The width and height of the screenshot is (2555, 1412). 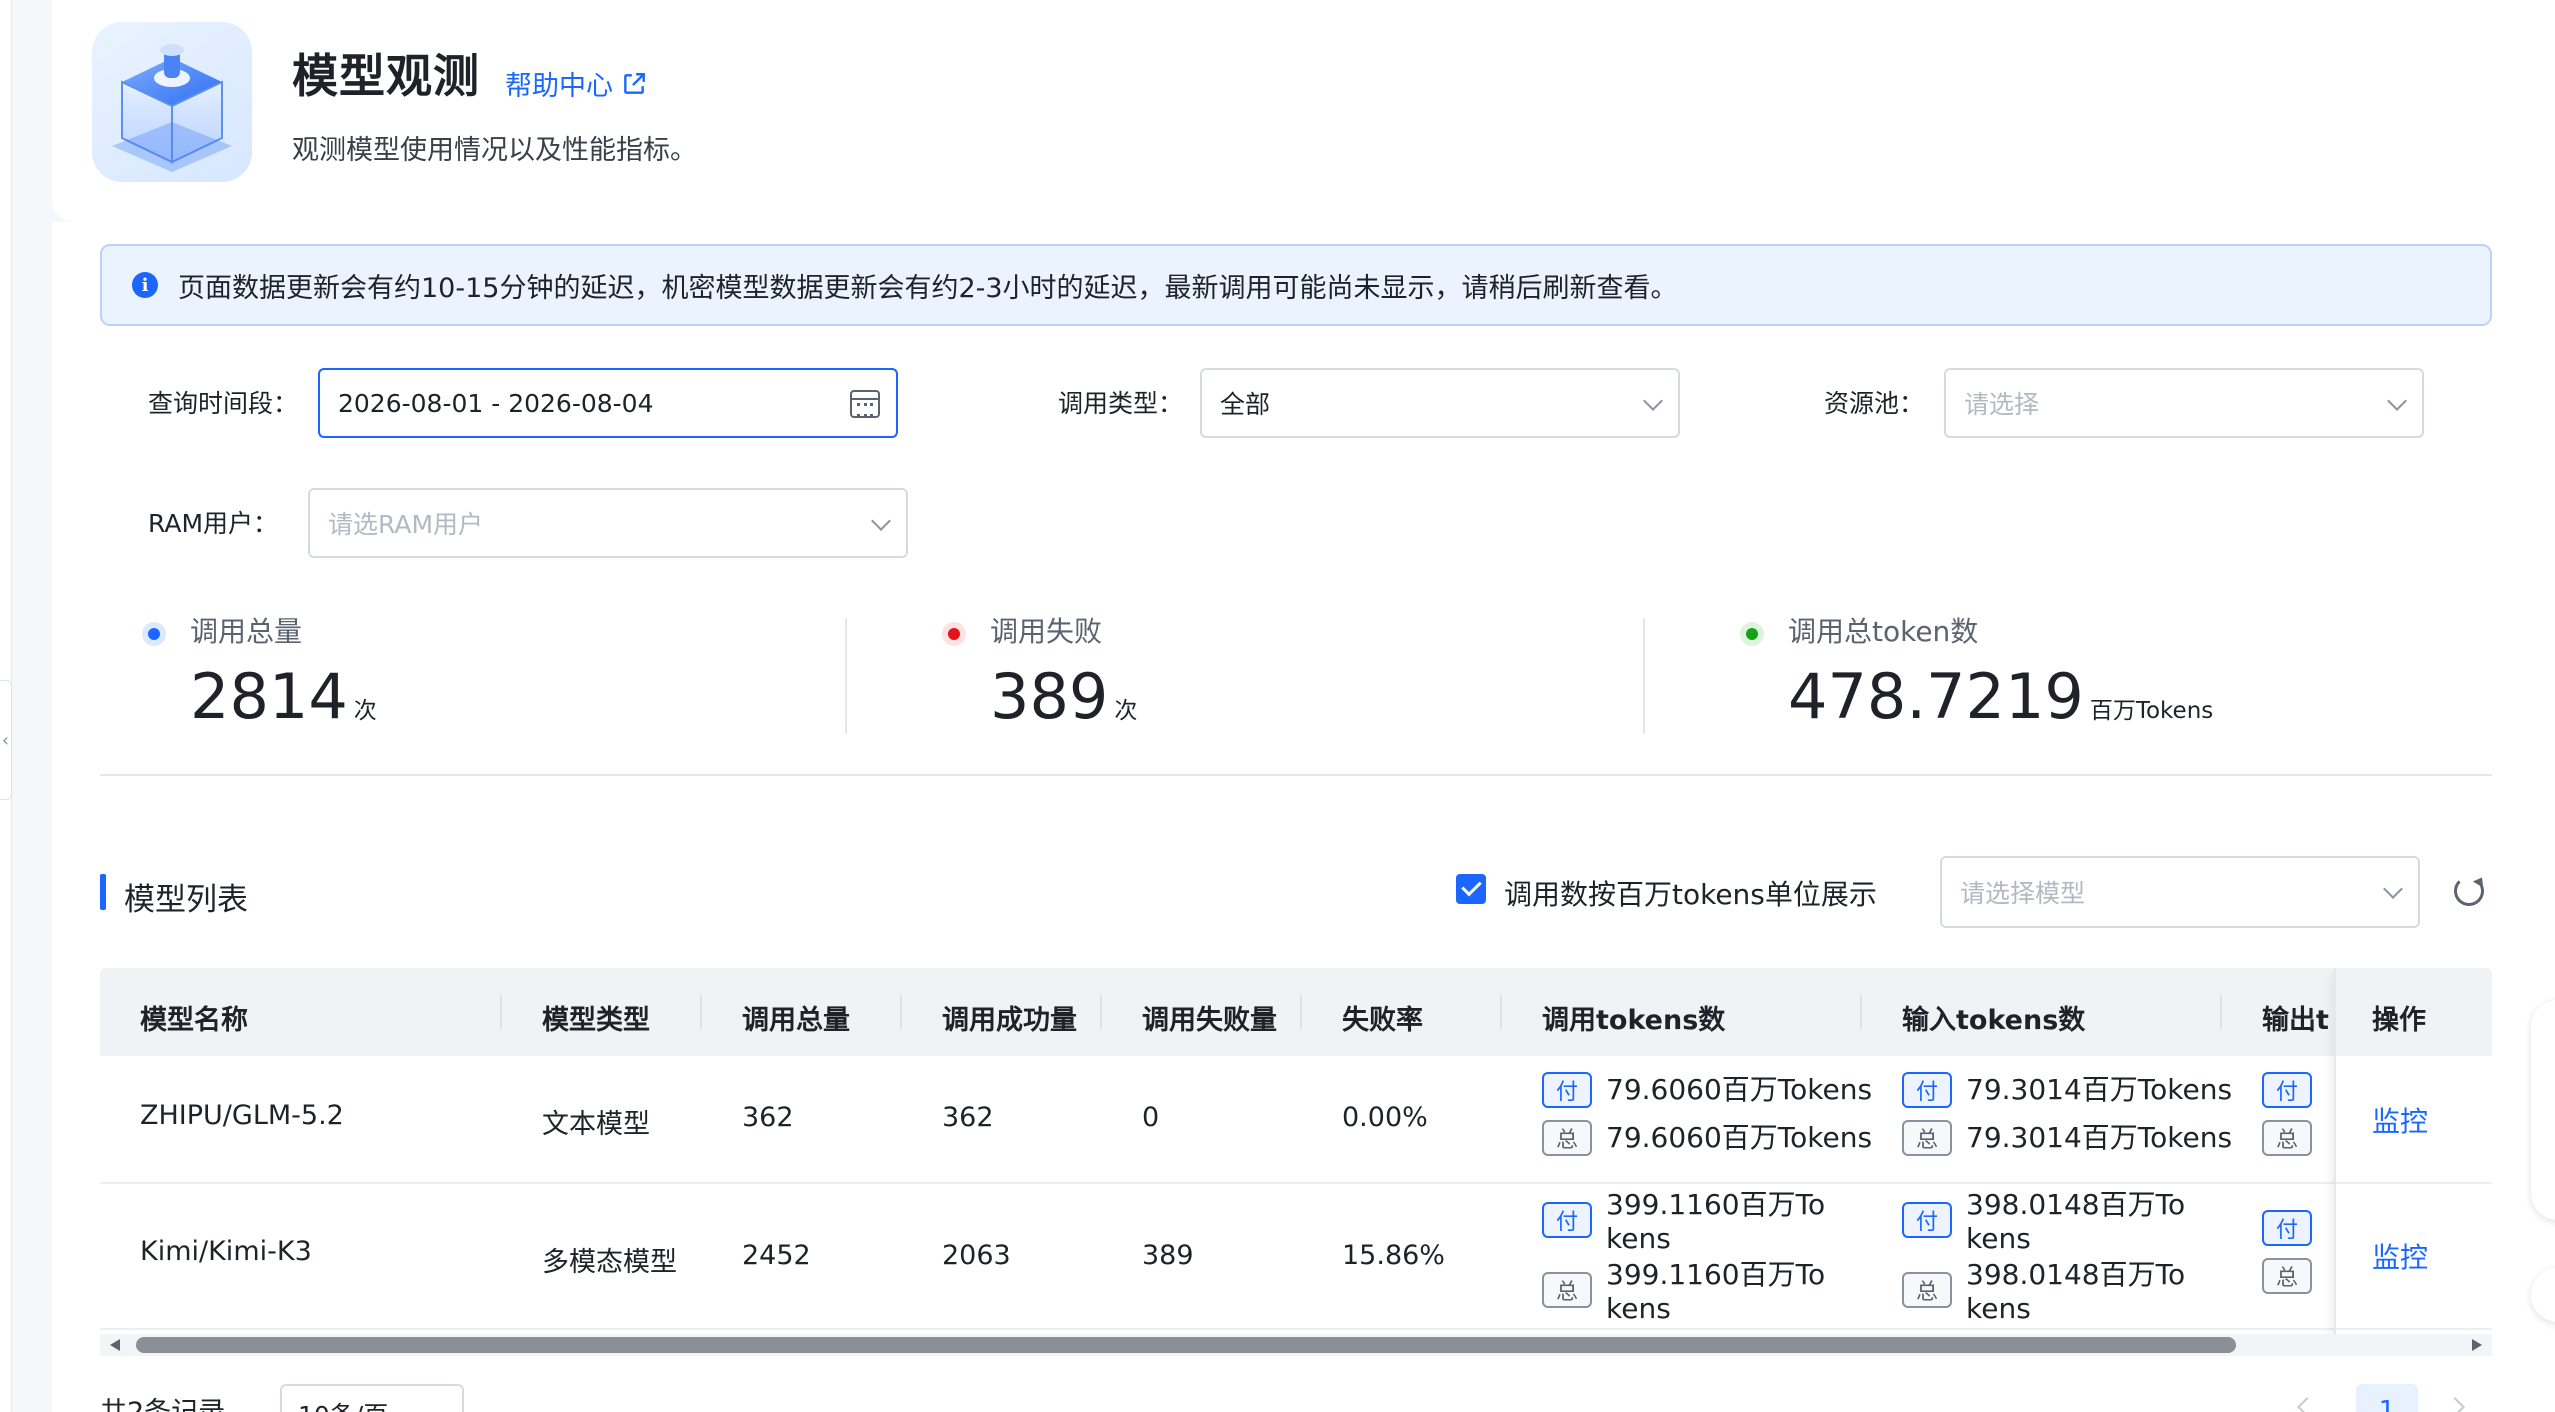 I want to click on floating-toolbar, so click(x=2543, y=1110).